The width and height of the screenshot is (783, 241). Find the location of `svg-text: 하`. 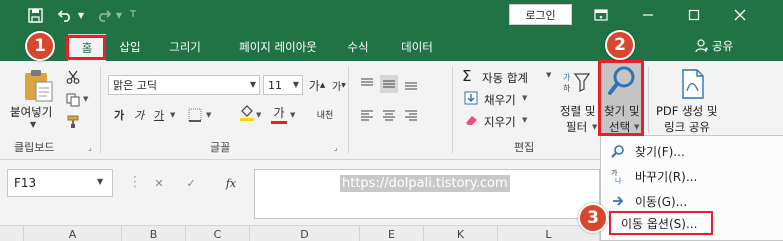

svg-text: 하 is located at coordinates (567, 88).